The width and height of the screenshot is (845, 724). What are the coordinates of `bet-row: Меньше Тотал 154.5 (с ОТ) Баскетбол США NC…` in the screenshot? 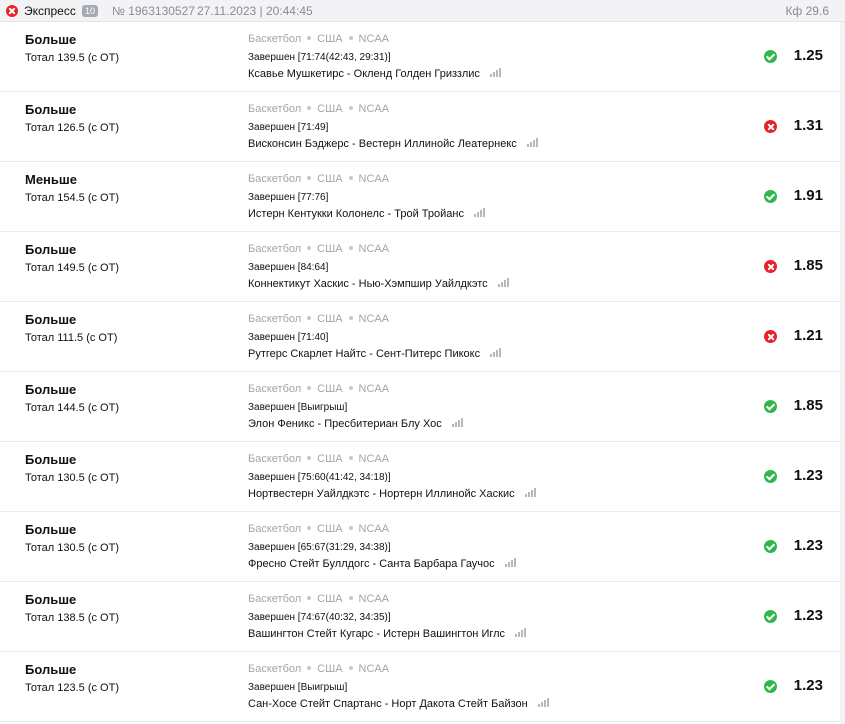 It's located at (420, 197).